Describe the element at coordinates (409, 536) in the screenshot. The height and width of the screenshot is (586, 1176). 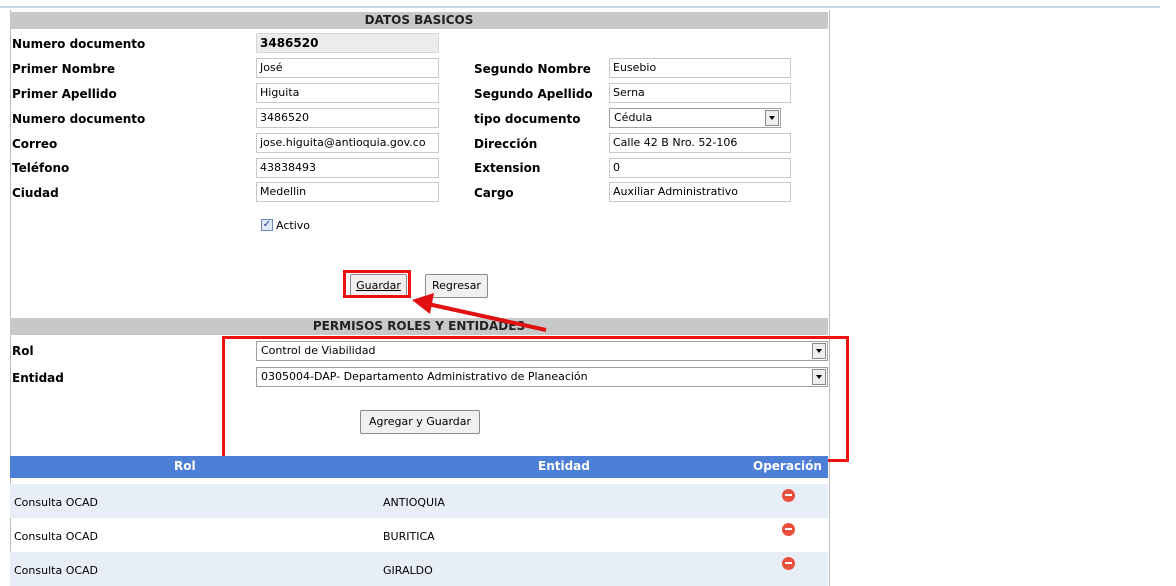
I see `cell-entidad: BURITICA` at that location.